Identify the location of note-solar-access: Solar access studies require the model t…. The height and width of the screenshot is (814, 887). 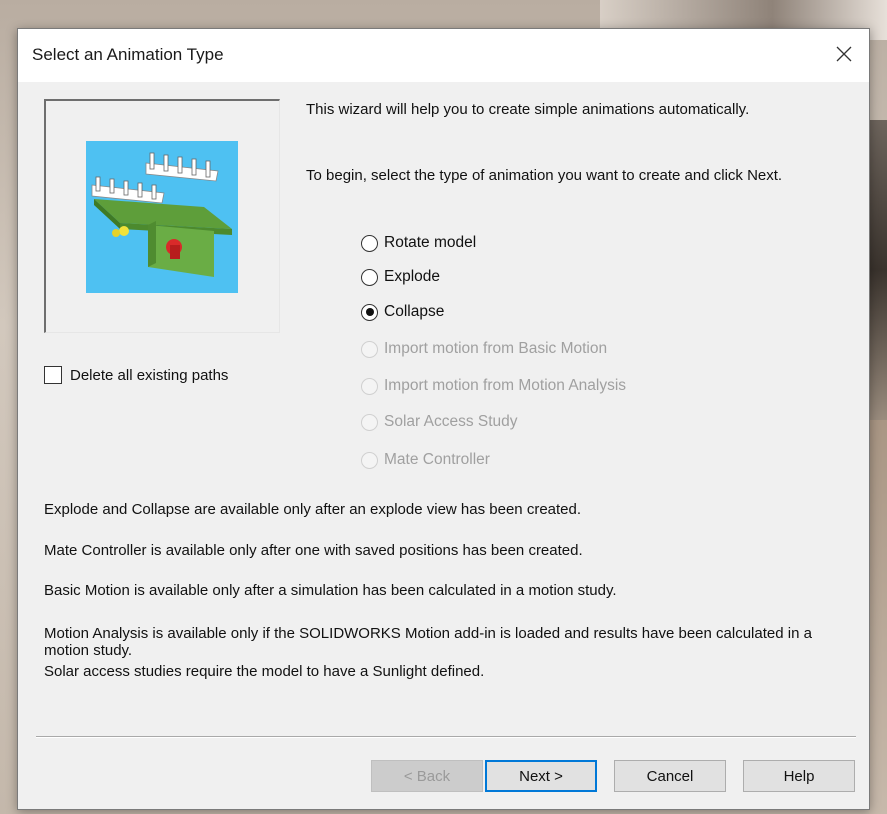
(264, 671).